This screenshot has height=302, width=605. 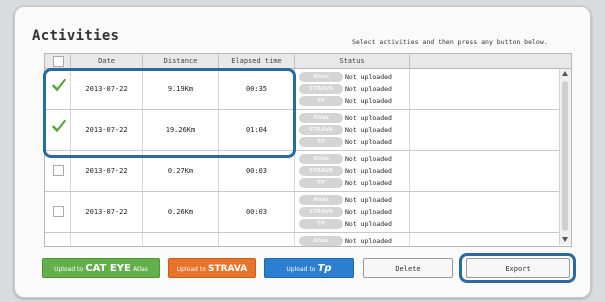 I want to click on date-cell, so click(x=107, y=239).